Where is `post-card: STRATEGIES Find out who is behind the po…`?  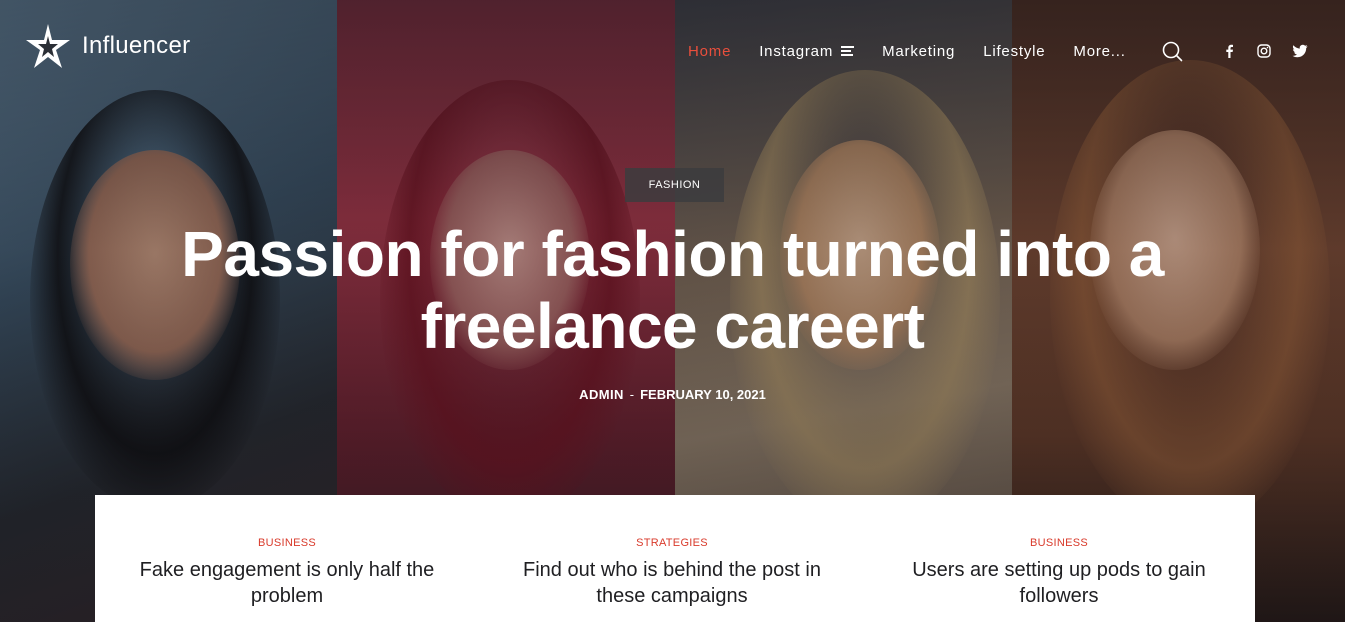 post-card: STRATEGIES Find out who is behind the po… is located at coordinates (672, 552).